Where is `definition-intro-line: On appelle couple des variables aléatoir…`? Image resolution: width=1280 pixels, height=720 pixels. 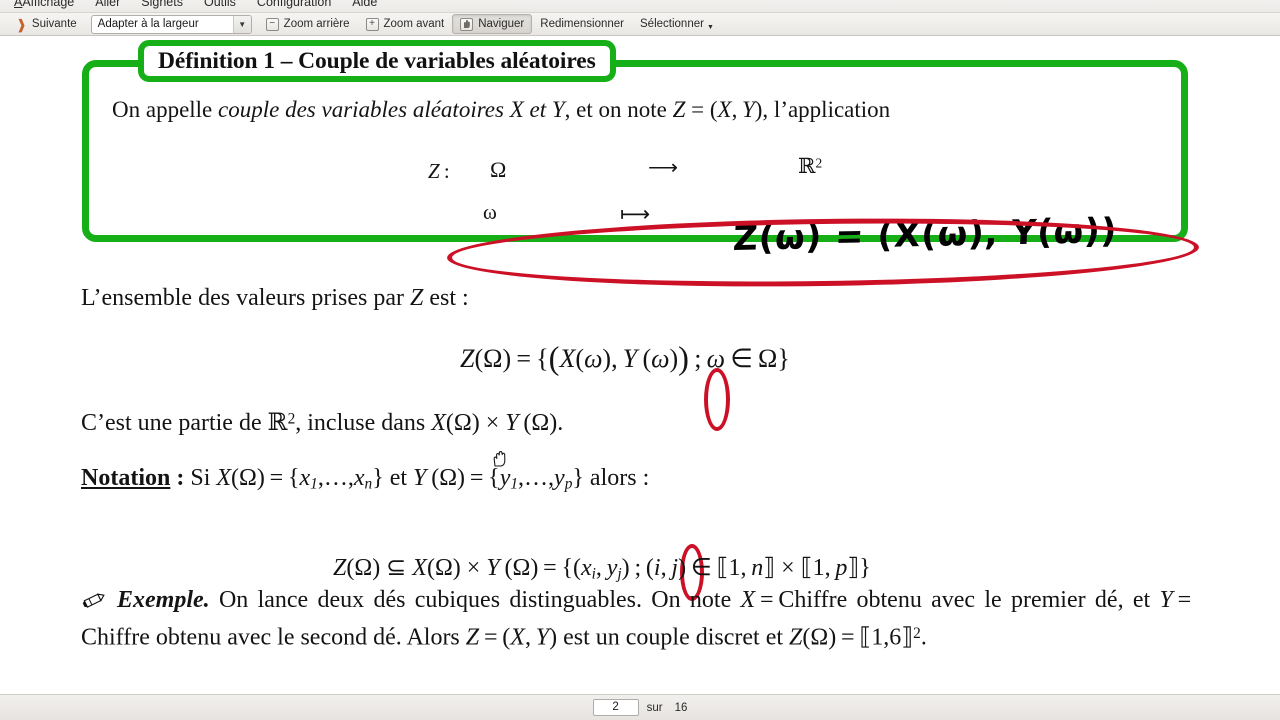 definition-intro-line: On appelle couple des variables aléatoir… is located at coordinates (501, 110).